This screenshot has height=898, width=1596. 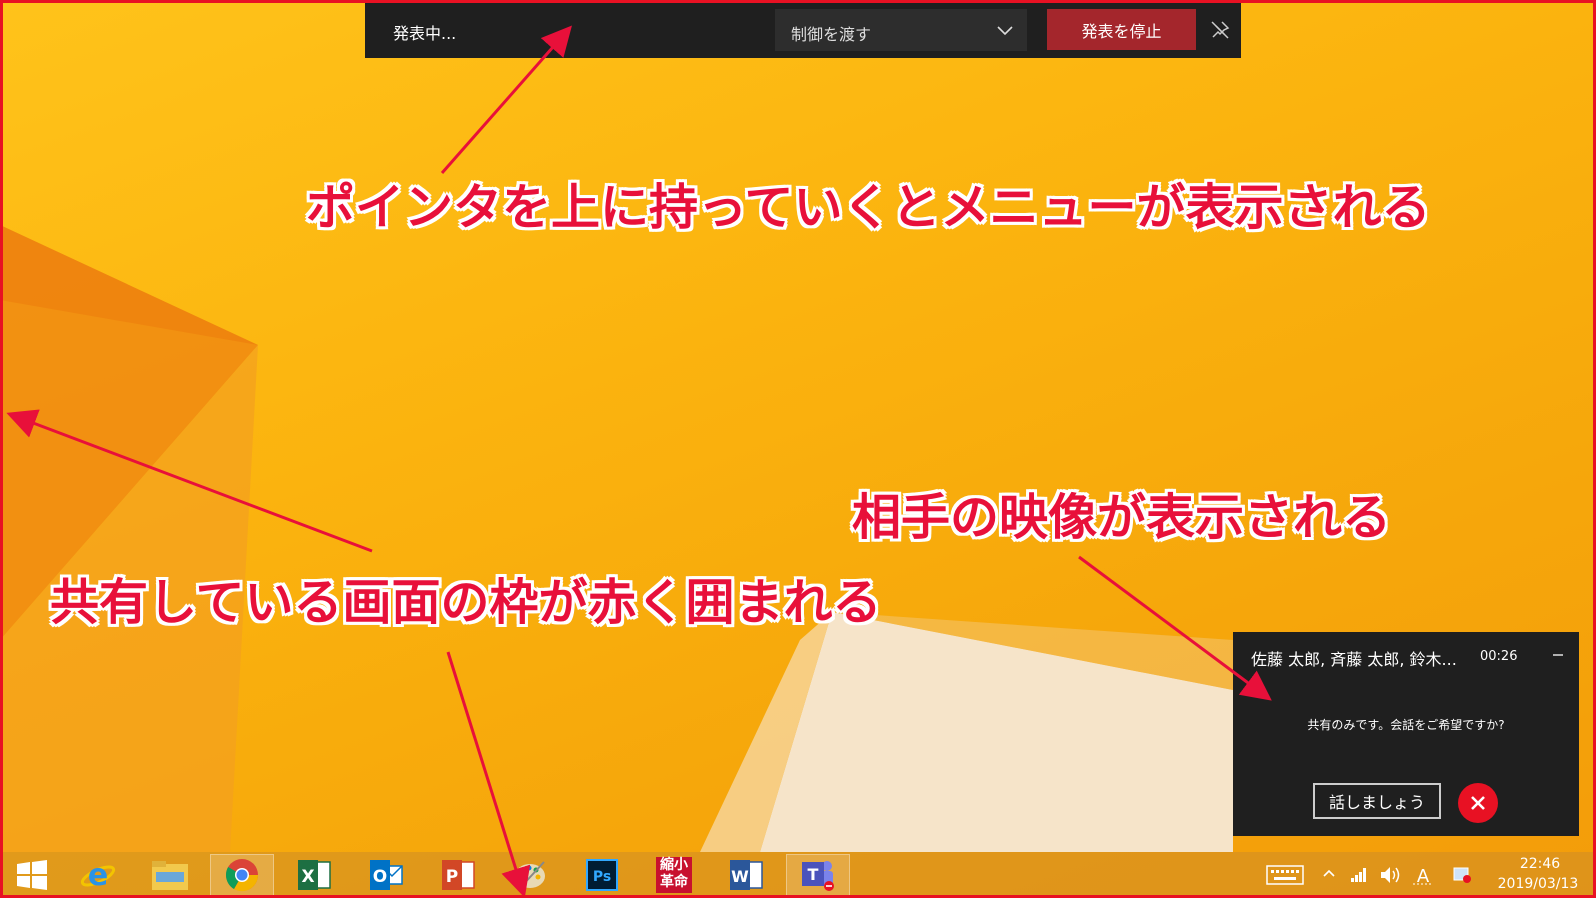 What do you see at coordinates (506, 99) in the screenshot?
I see `arrow-to-presenter-bar` at bounding box center [506, 99].